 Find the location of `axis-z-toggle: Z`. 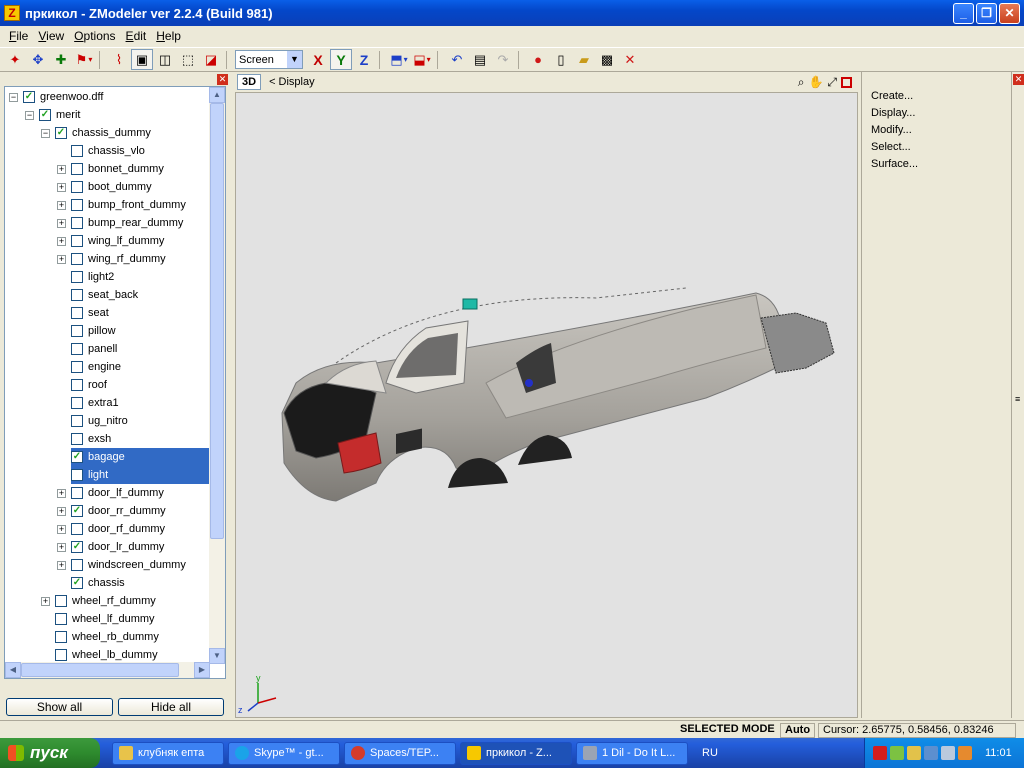

axis-z-toggle: Z is located at coordinates (364, 59).